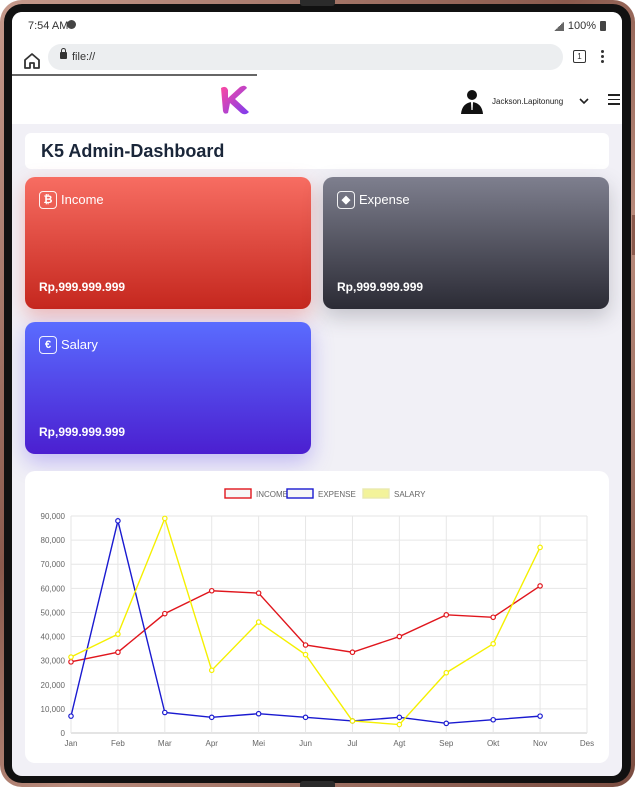  What do you see at coordinates (53, 564) in the screenshot?
I see `y-tick-label: 70,000` at bounding box center [53, 564].